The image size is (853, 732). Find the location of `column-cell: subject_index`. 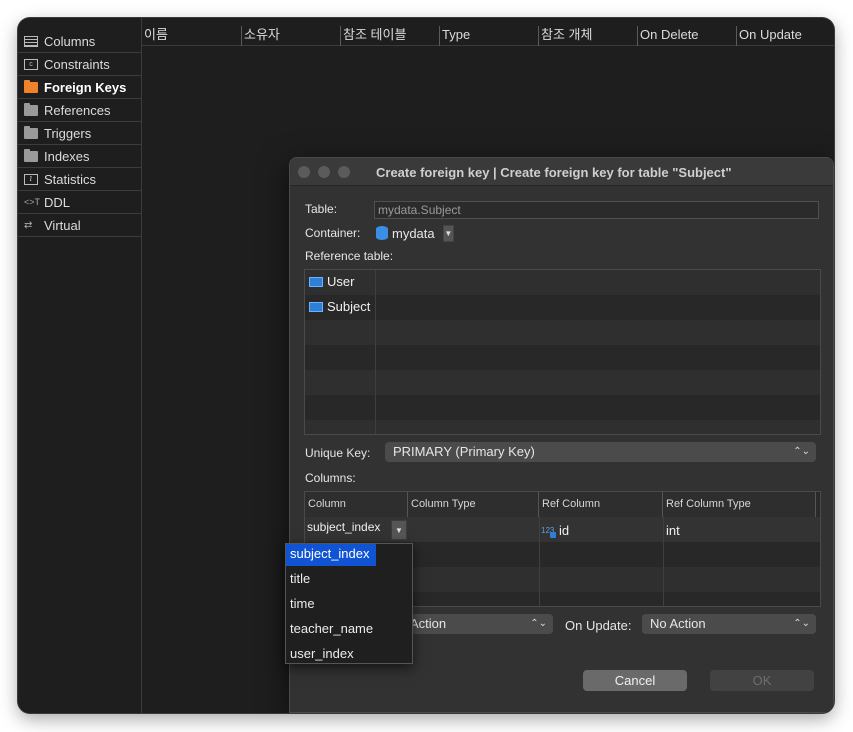

column-cell: subject_index is located at coordinates (343, 527).